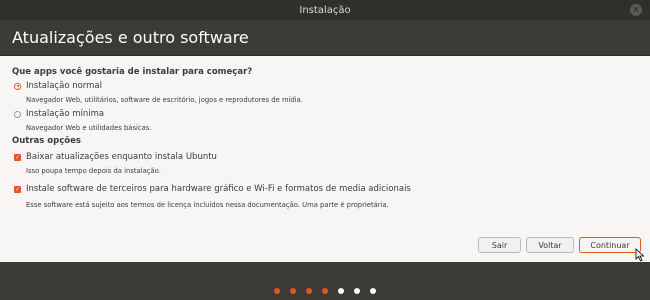 Image resolution: width=650 pixels, height=300 pixels. I want to click on continue-button: Continuar, so click(610, 245).